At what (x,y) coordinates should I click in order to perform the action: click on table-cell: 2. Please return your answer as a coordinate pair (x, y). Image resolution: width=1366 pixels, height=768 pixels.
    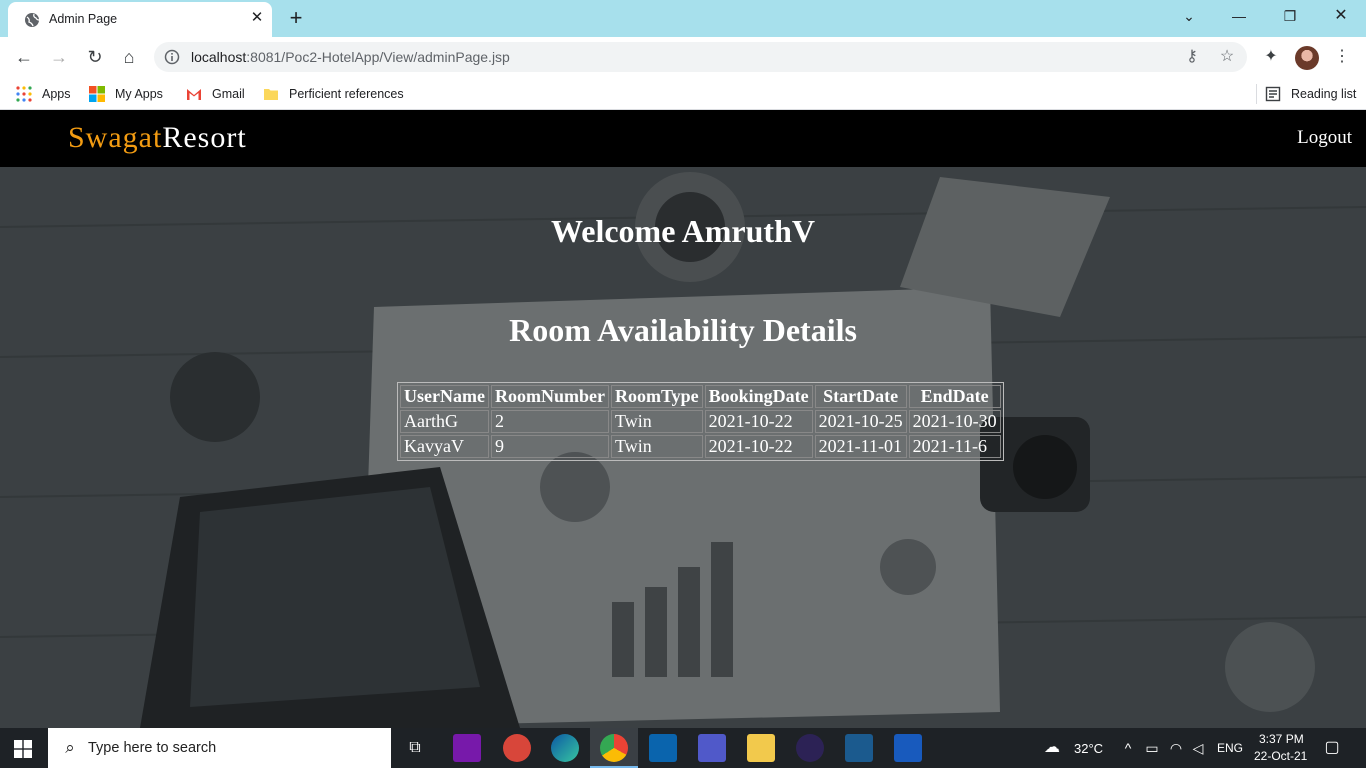
    Looking at the image, I should click on (549, 421).